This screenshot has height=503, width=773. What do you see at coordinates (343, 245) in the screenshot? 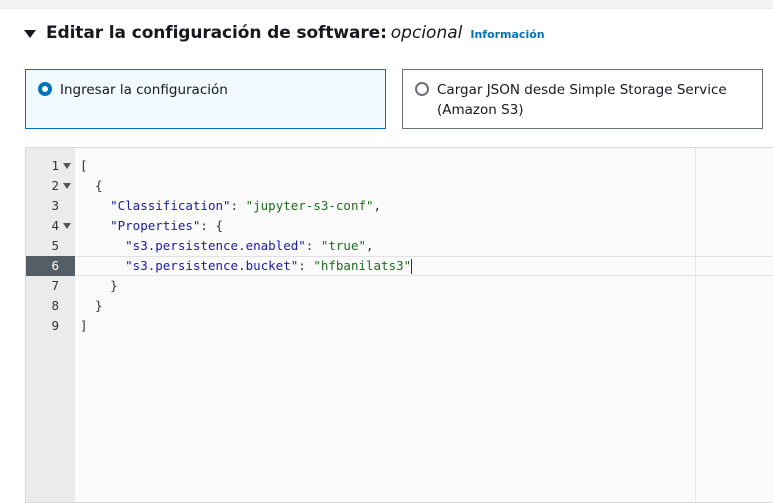
I see `json-value: "true"` at bounding box center [343, 245].